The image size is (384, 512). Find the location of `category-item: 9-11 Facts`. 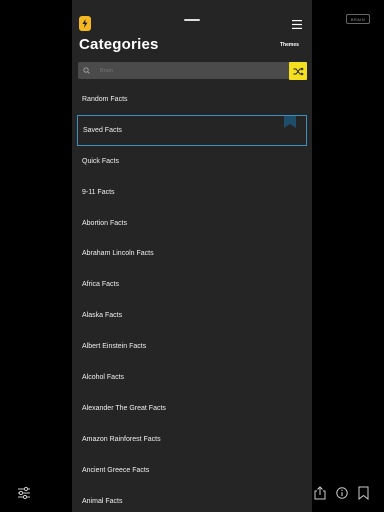

category-item: 9-11 Facts is located at coordinates (192, 192).